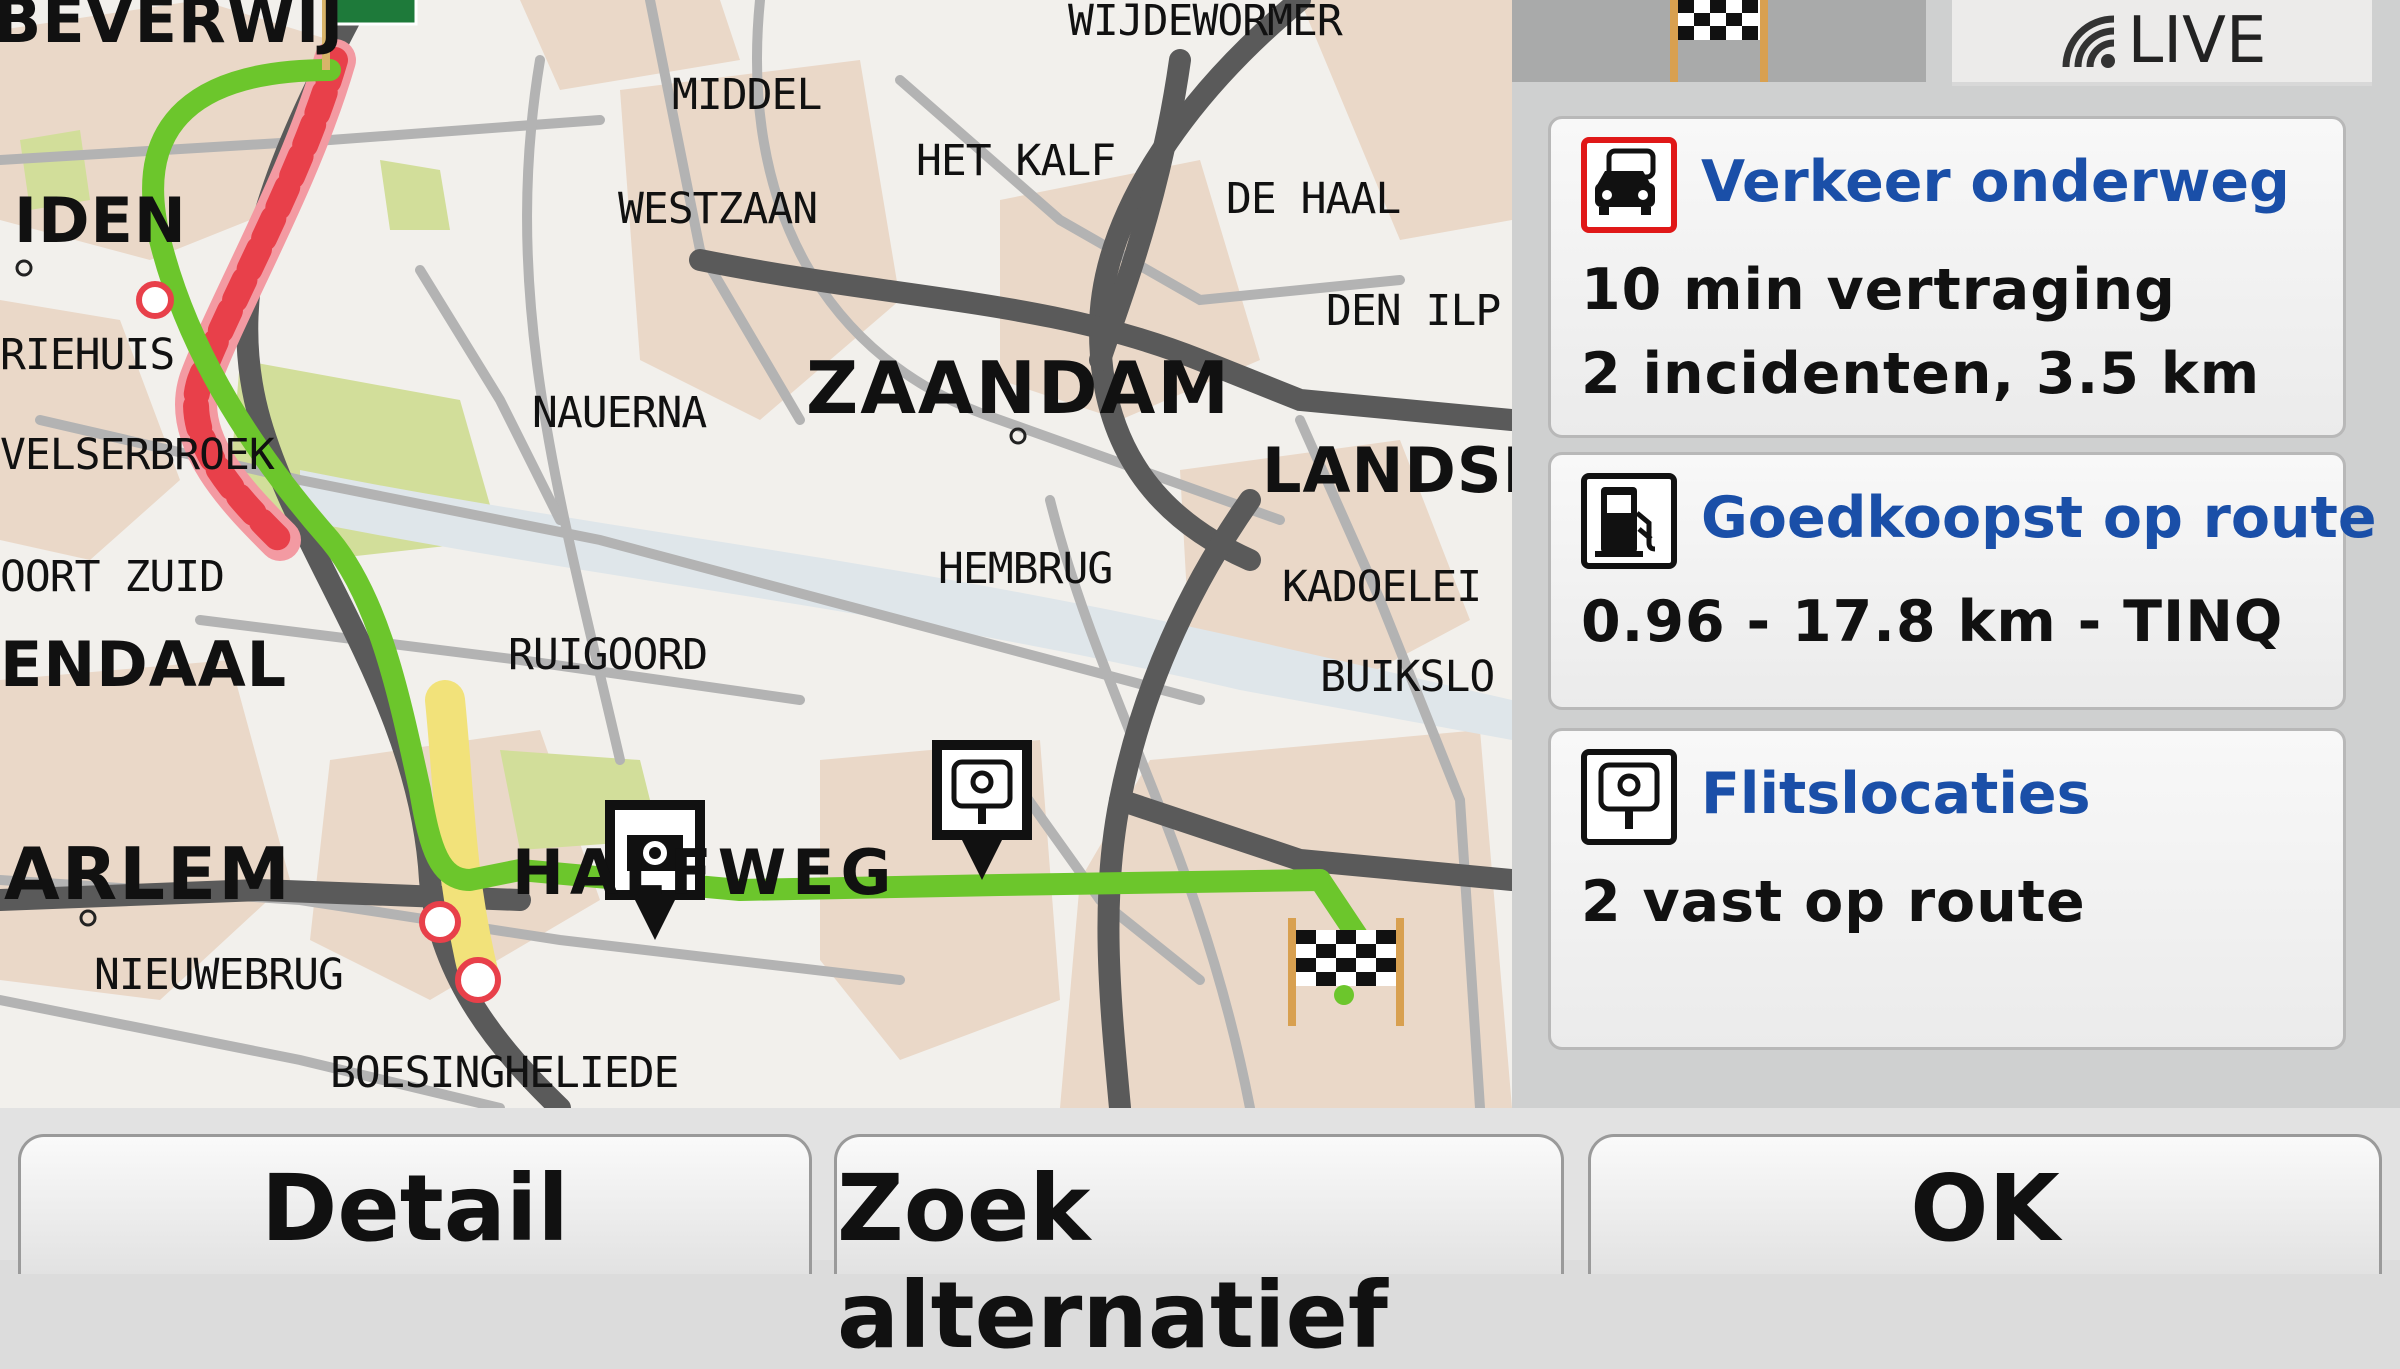 The height and width of the screenshot is (1369, 2400). Describe the element at coordinates (1025, 569) in the screenshot. I see `place-hembrug: HEMBRUG` at that location.